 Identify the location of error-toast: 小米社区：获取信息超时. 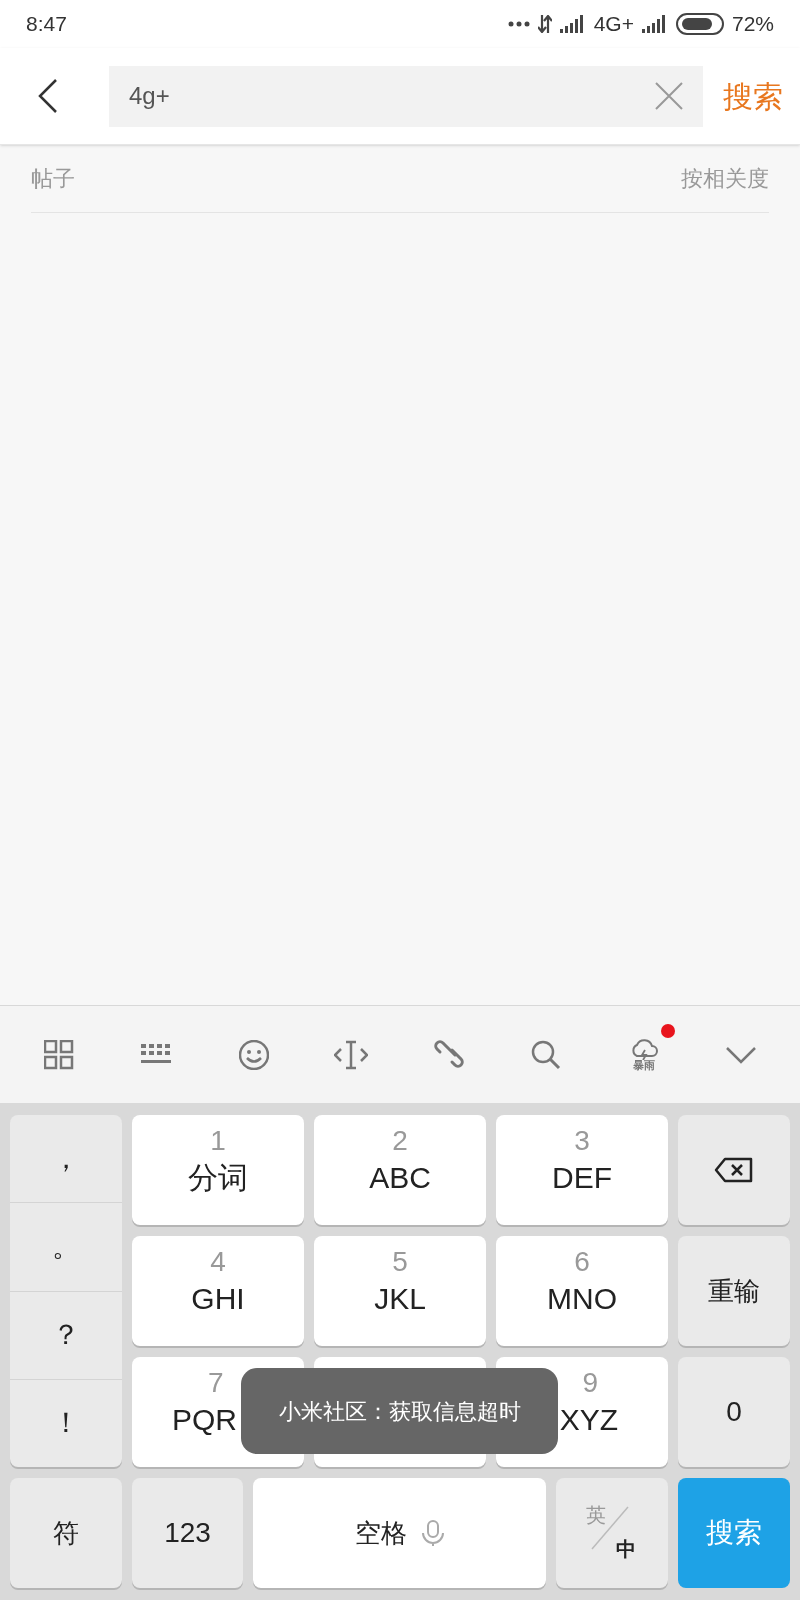
(399, 1411).